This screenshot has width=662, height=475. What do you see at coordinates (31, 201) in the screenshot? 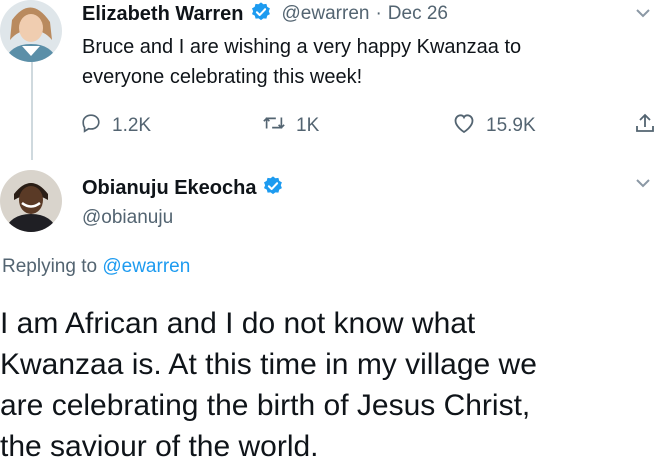
I see `avatar-obianuju-ekeocha` at bounding box center [31, 201].